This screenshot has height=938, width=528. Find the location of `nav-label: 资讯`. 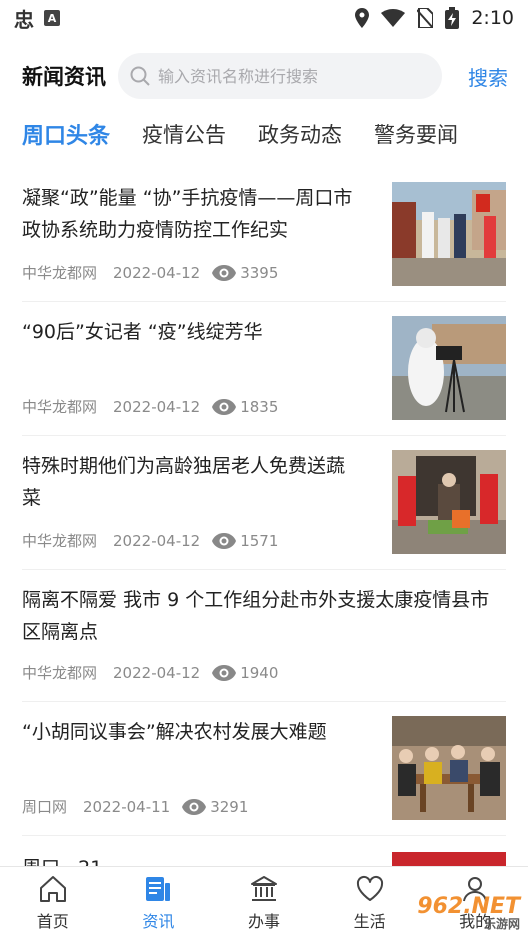

nav-label: 资讯 is located at coordinates (158, 921).